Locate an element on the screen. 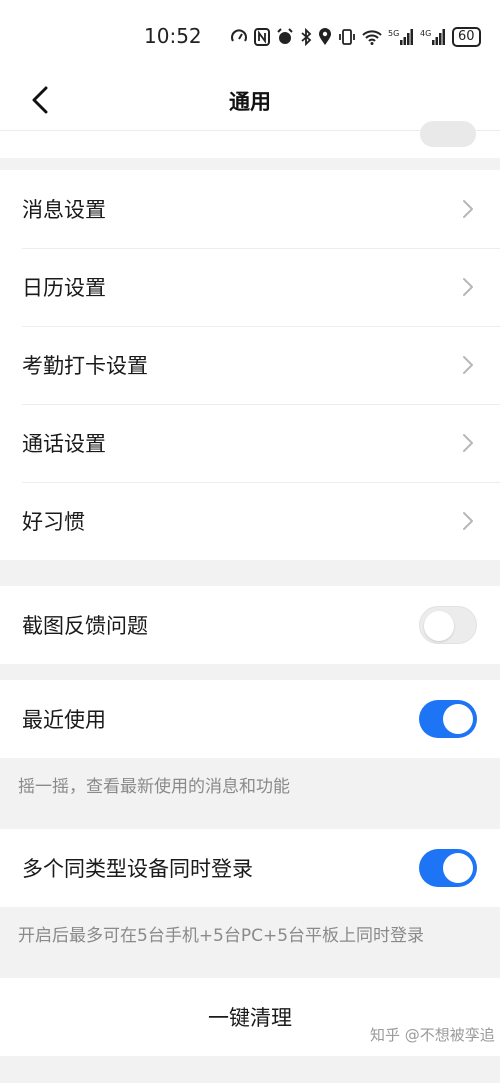 Image resolution: width=500 pixels, height=1083 pixels. recent-use-label: 最近使用 is located at coordinates (64, 720).